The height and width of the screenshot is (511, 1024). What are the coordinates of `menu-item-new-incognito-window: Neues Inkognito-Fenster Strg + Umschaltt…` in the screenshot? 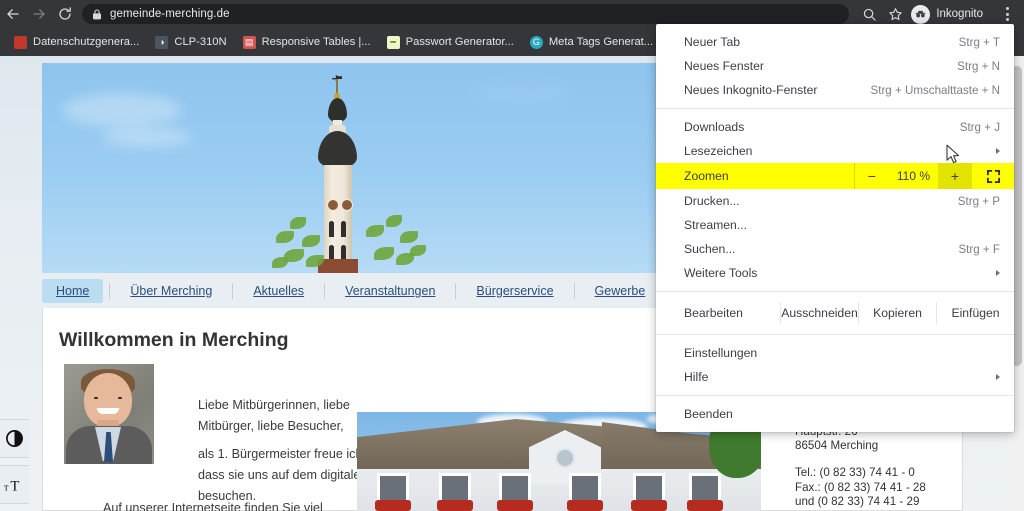 It's located at (835, 90).